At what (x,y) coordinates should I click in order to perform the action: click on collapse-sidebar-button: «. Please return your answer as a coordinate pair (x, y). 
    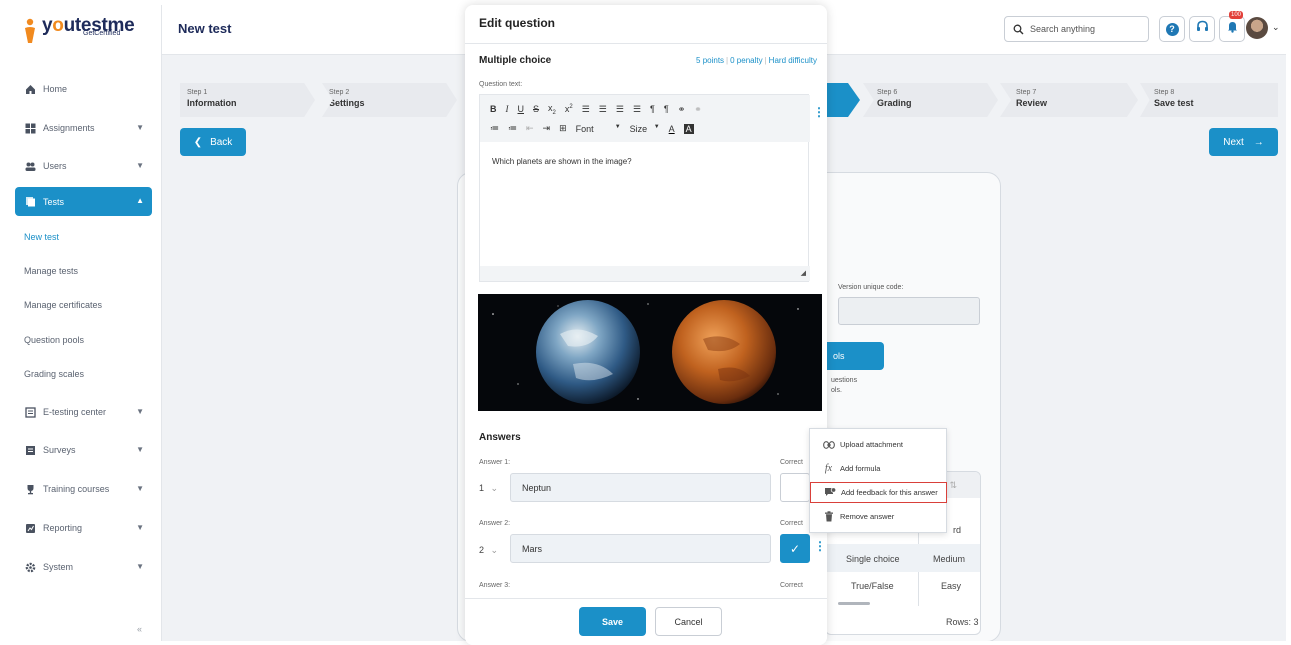
    Looking at the image, I should click on (139, 629).